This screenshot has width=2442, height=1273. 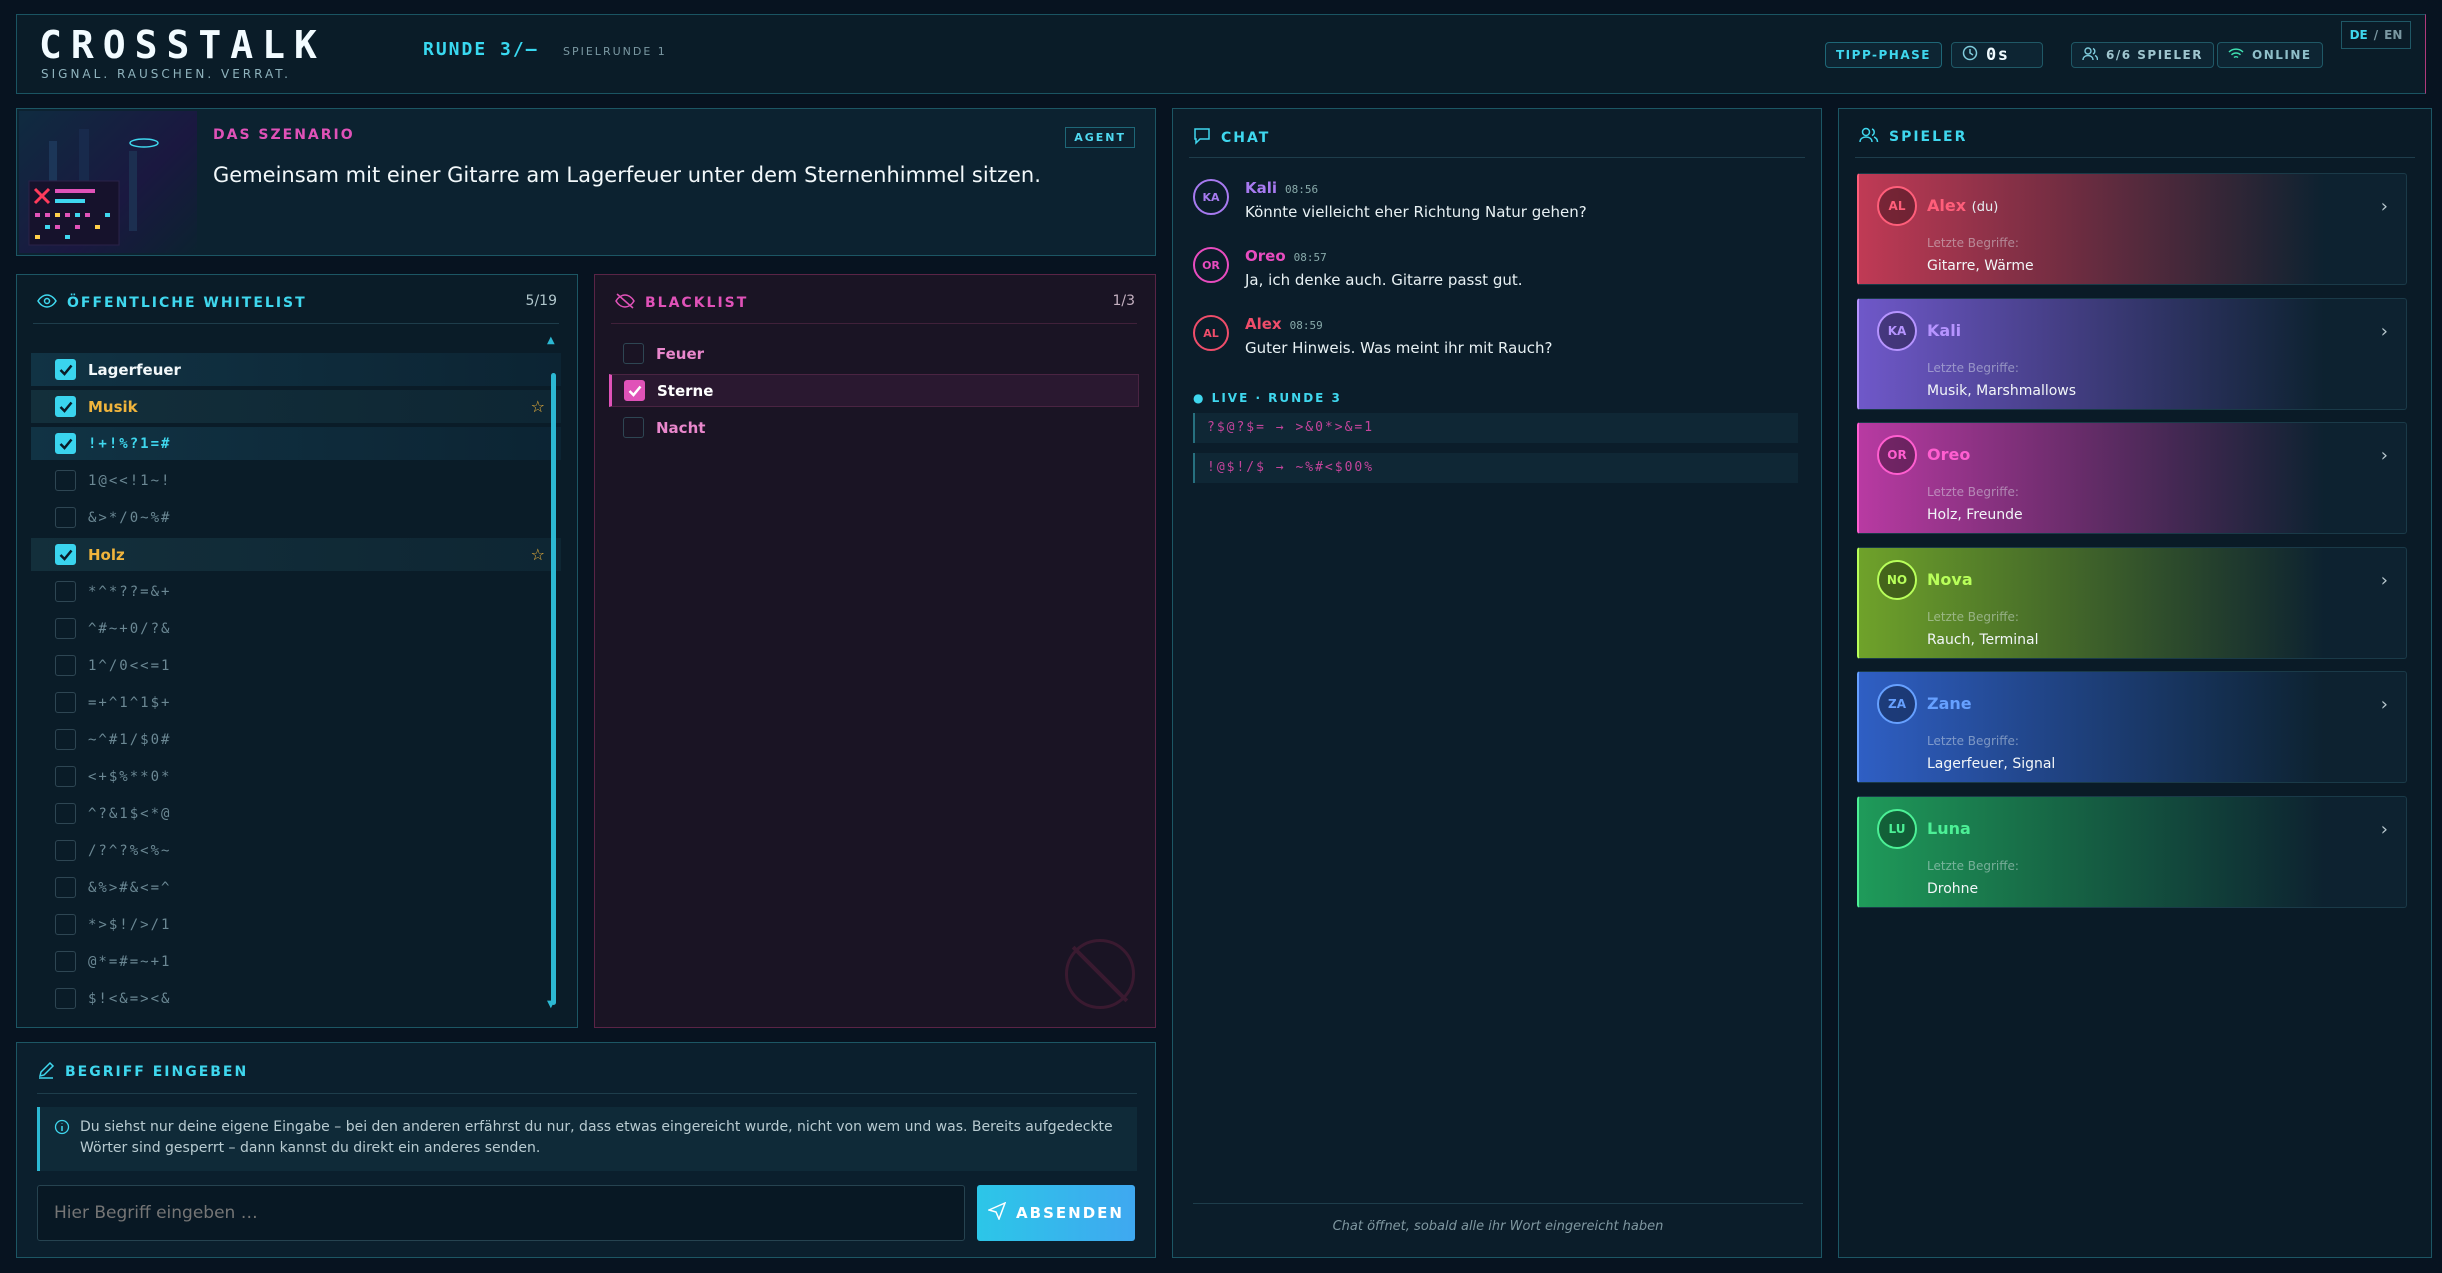 What do you see at coordinates (296, 776) in the screenshot?
I see `whitelist-item: <+$%**0*` at bounding box center [296, 776].